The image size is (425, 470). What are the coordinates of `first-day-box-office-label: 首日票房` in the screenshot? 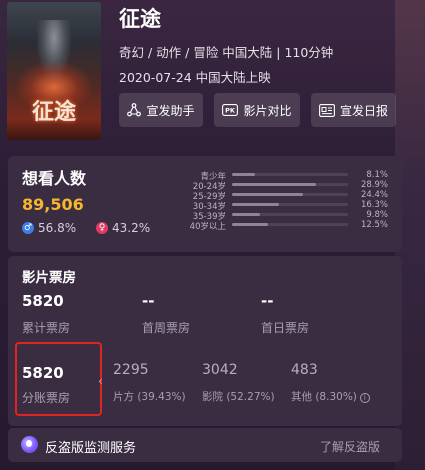 It's located at (285, 328).